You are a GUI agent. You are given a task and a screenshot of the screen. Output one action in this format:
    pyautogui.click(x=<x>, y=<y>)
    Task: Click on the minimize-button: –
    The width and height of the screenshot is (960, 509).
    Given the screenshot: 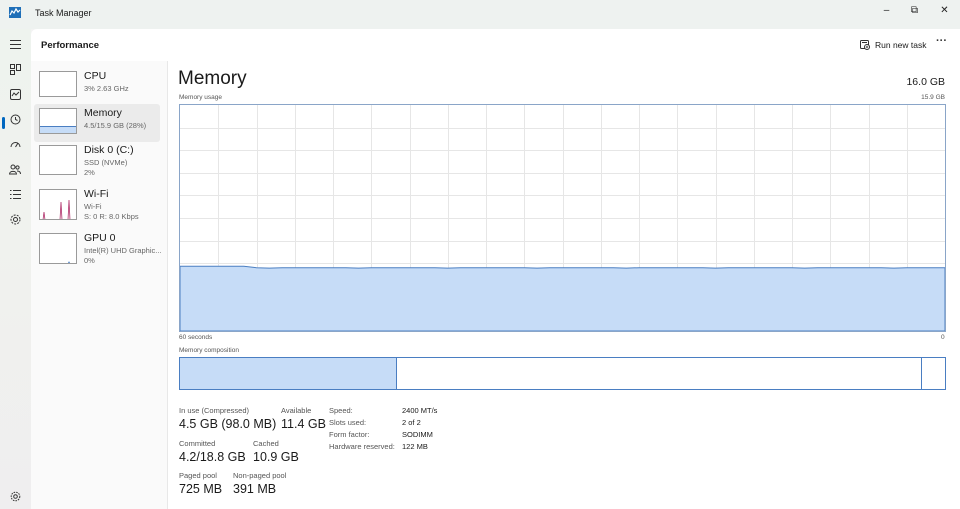 What is the action you would take?
    pyautogui.click(x=886, y=10)
    